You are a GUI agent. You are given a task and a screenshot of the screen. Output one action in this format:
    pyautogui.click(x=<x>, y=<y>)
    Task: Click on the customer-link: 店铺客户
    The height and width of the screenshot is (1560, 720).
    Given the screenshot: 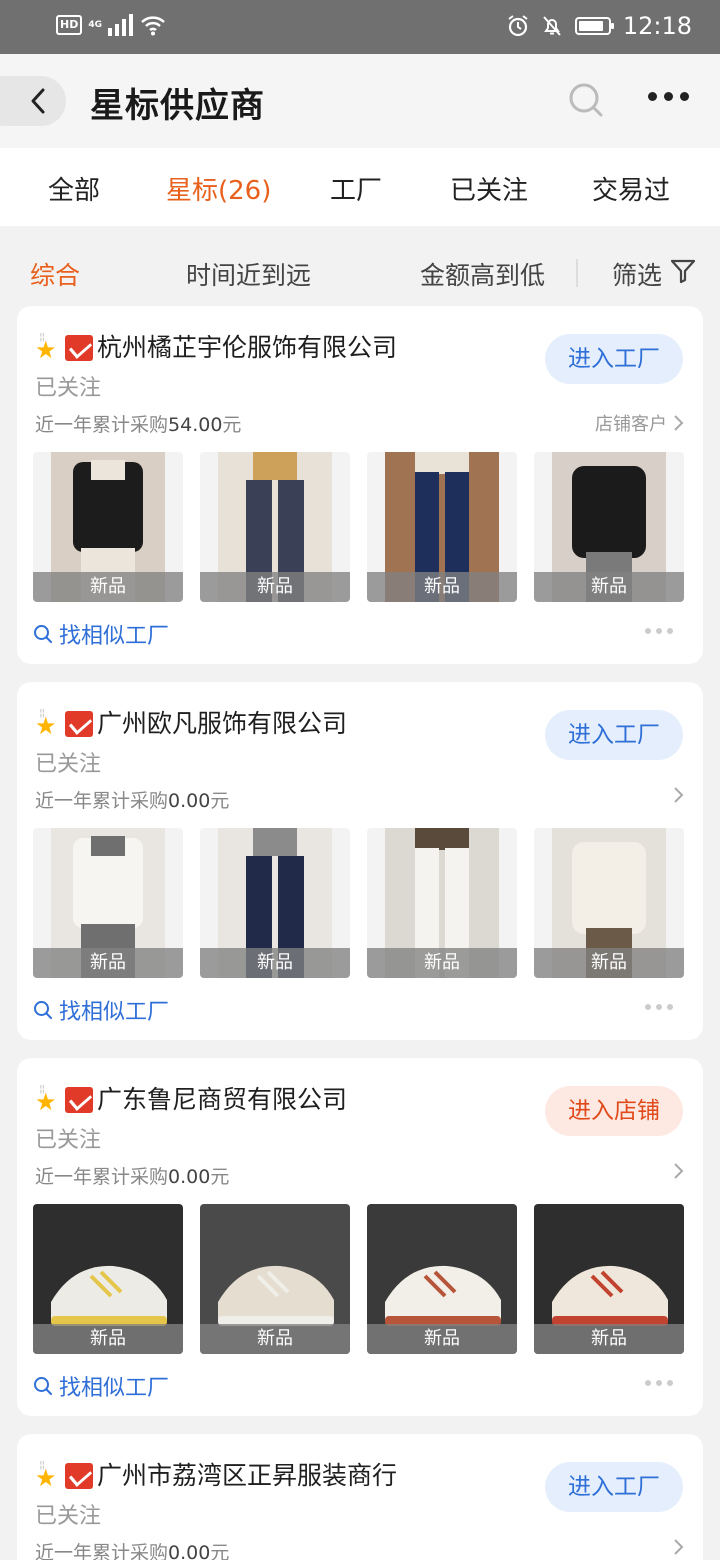 What is the action you would take?
    pyautogui.click(x=640, y=423)
    